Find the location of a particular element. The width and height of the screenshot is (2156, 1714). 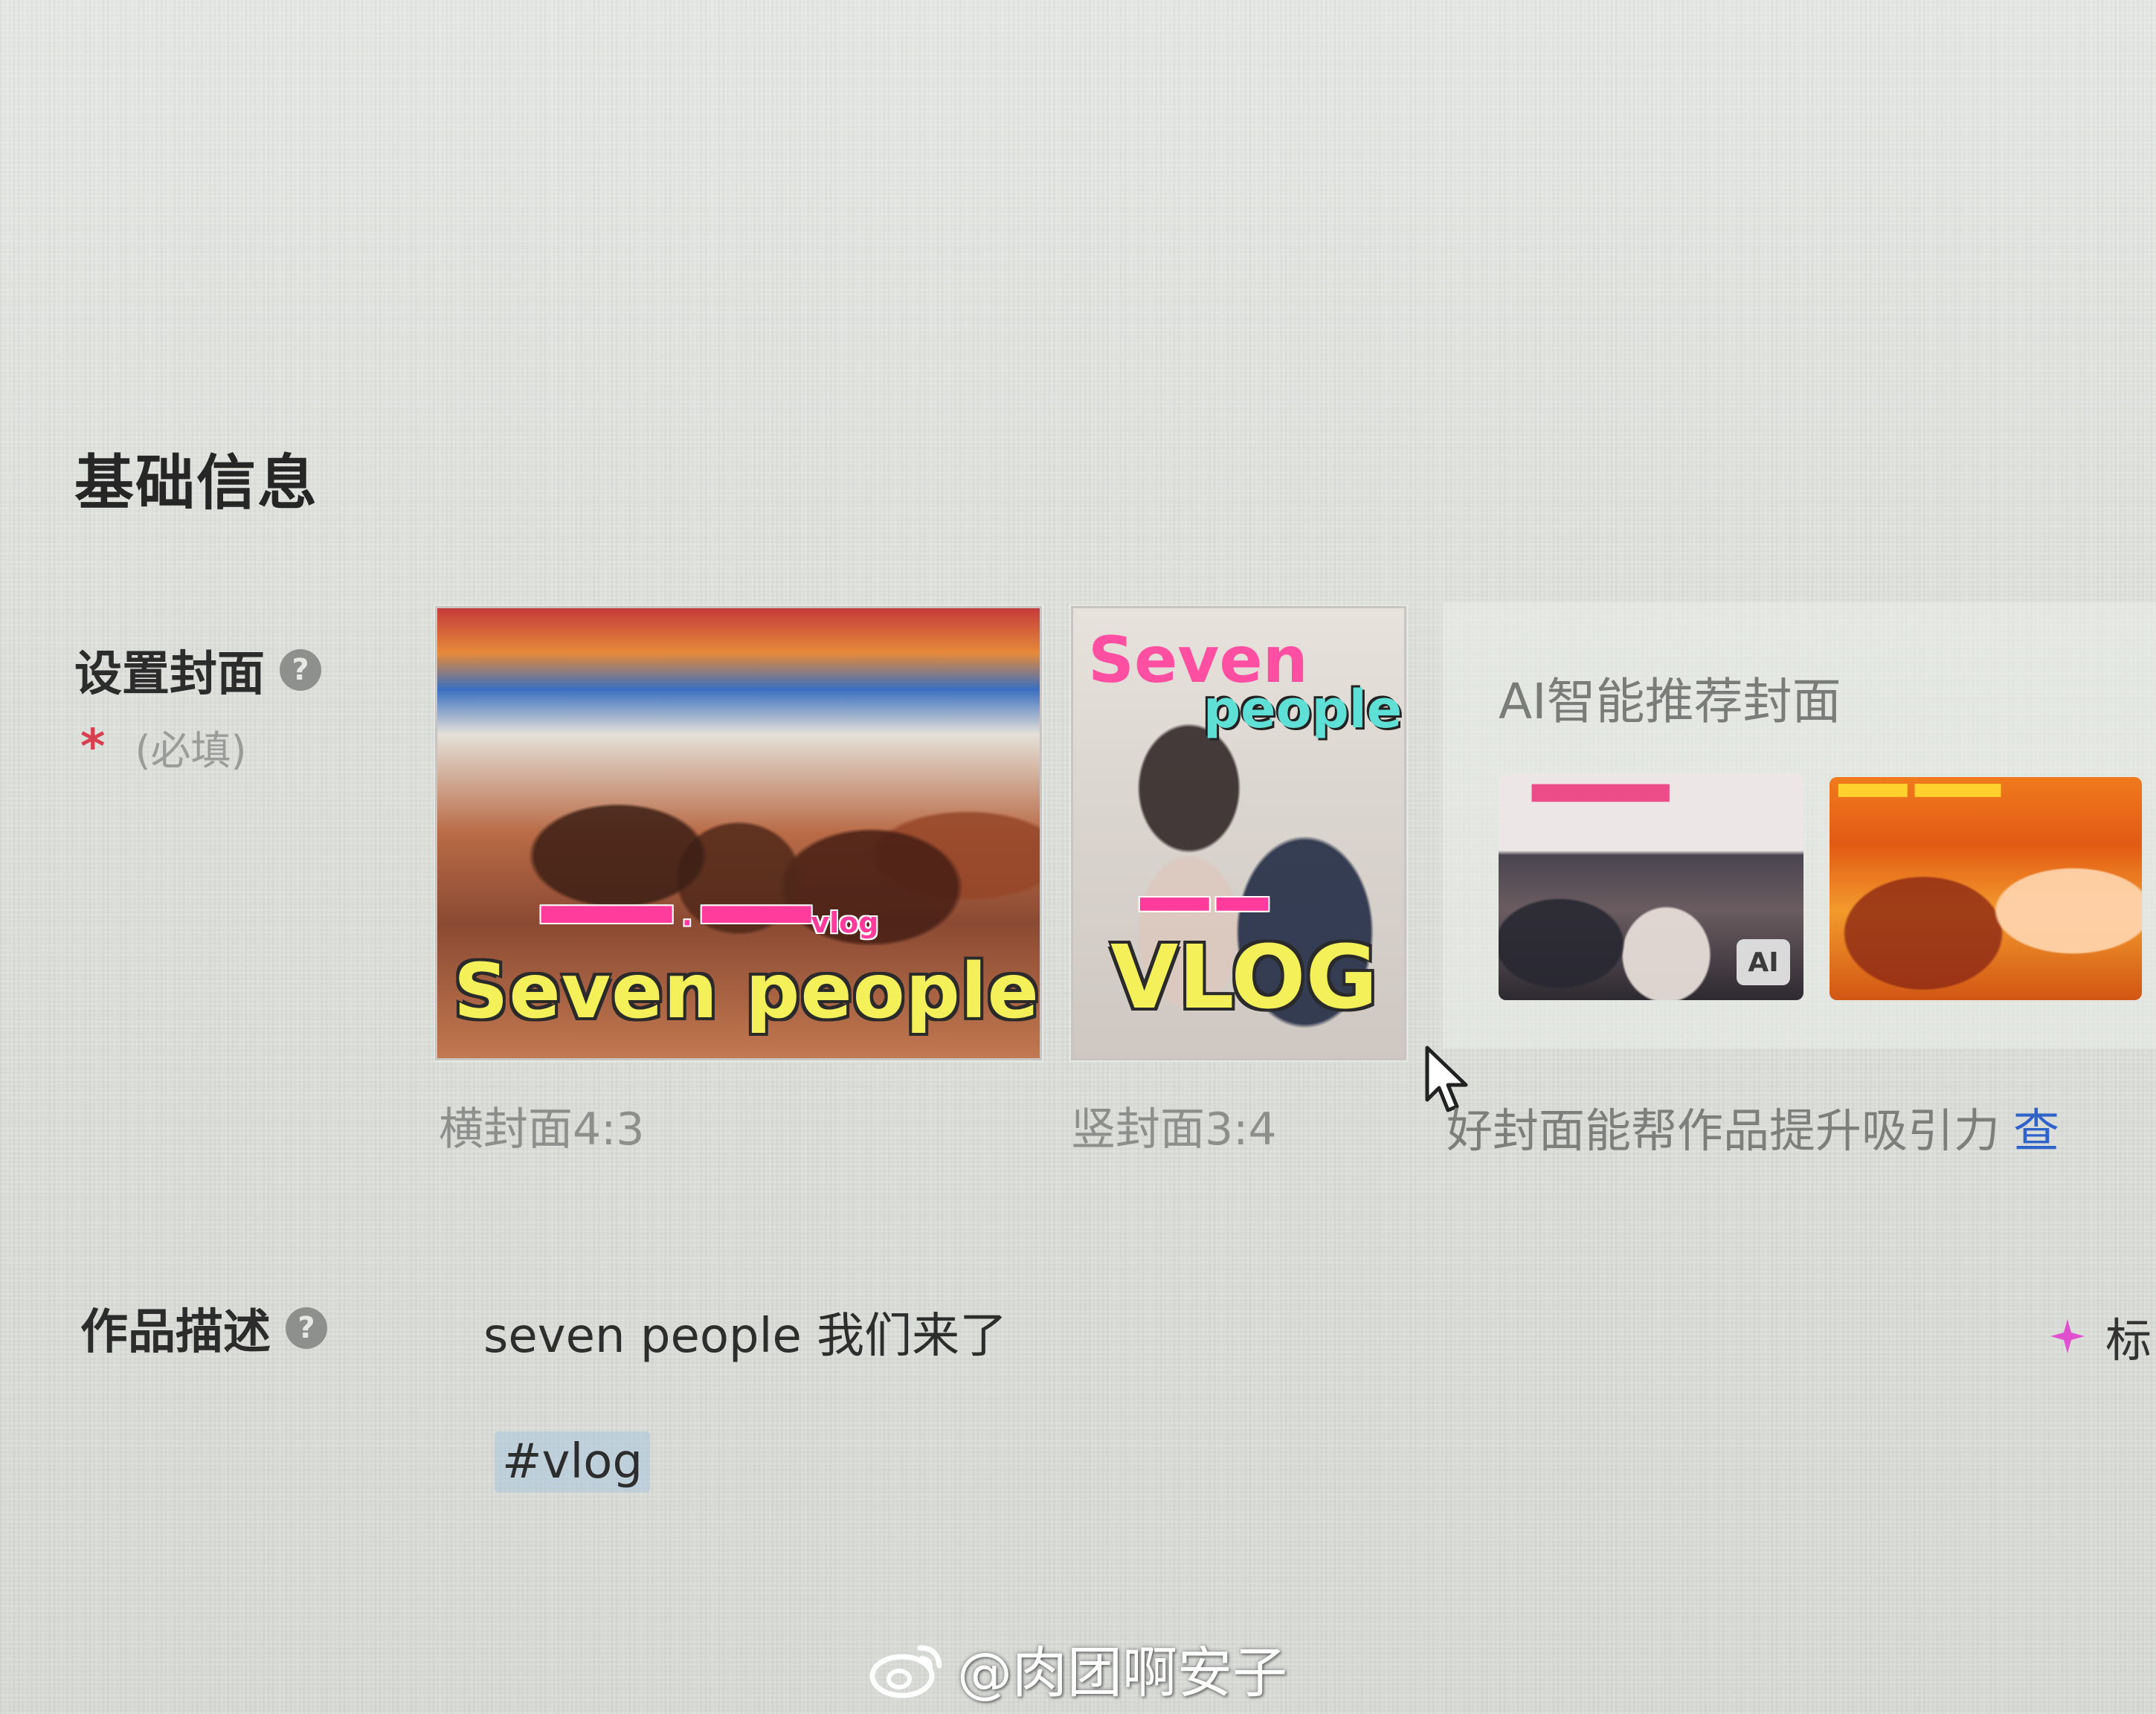

horizontal-cover-caption: 横封面4:3 is located at coordinates (542, 1130).